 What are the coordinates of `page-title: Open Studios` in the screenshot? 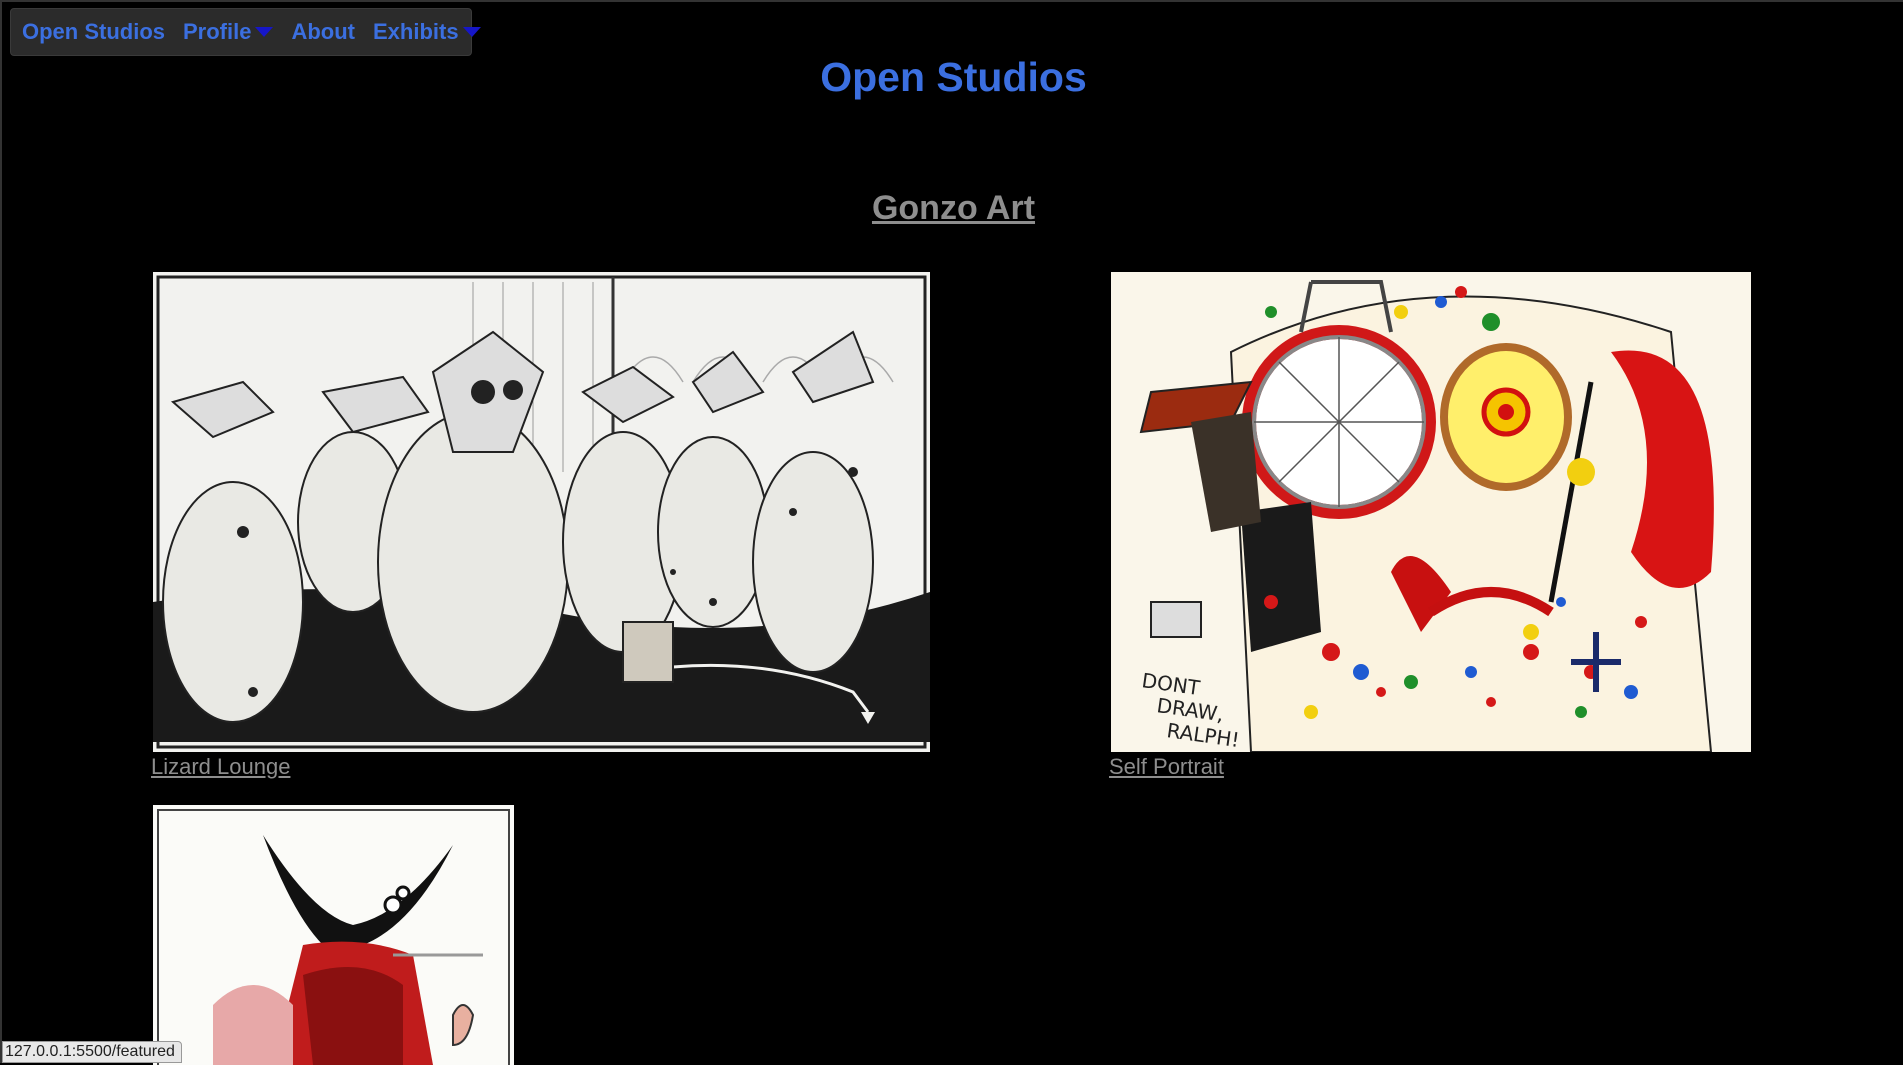 It's located at (953, 77).